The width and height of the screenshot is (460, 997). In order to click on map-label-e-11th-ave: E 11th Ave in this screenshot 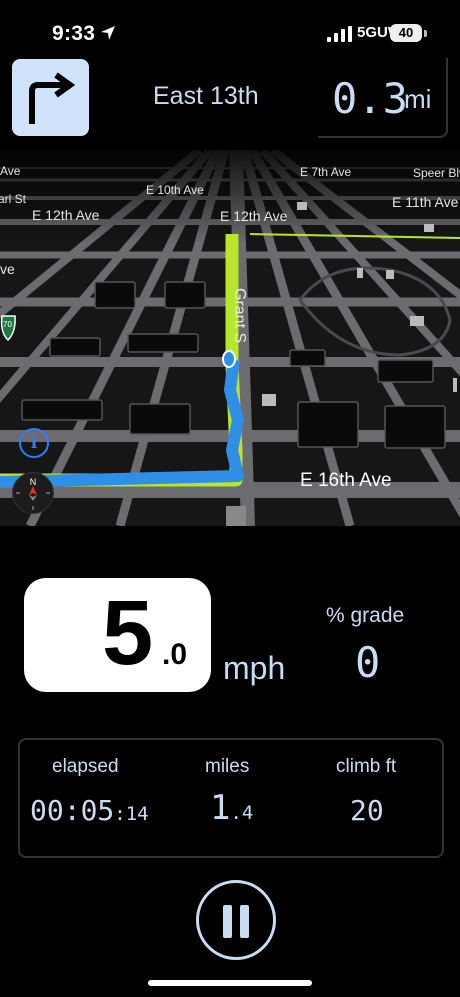, I will do `click(425, 202)`.